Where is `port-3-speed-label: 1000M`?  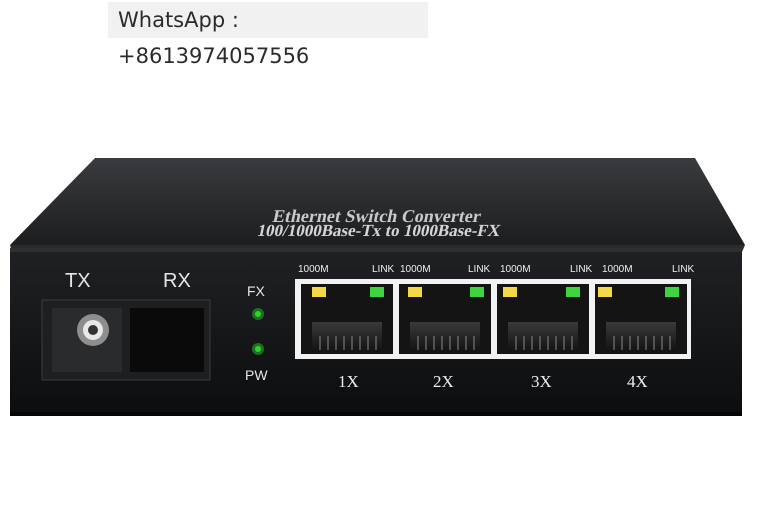
port-3-speed-label: 1000M is located at coordinates (515, 269).